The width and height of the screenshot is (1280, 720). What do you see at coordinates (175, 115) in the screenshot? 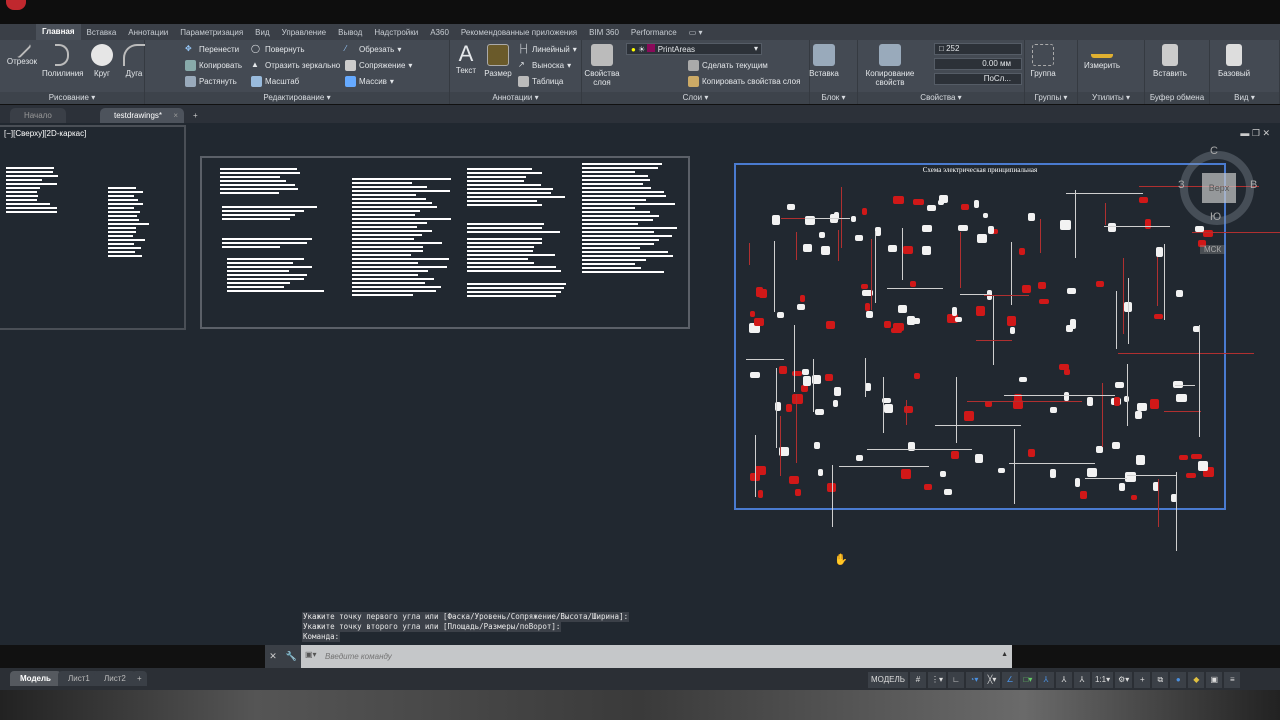
I see `close-tab-icon: ×` at bounding box center [175, 115].